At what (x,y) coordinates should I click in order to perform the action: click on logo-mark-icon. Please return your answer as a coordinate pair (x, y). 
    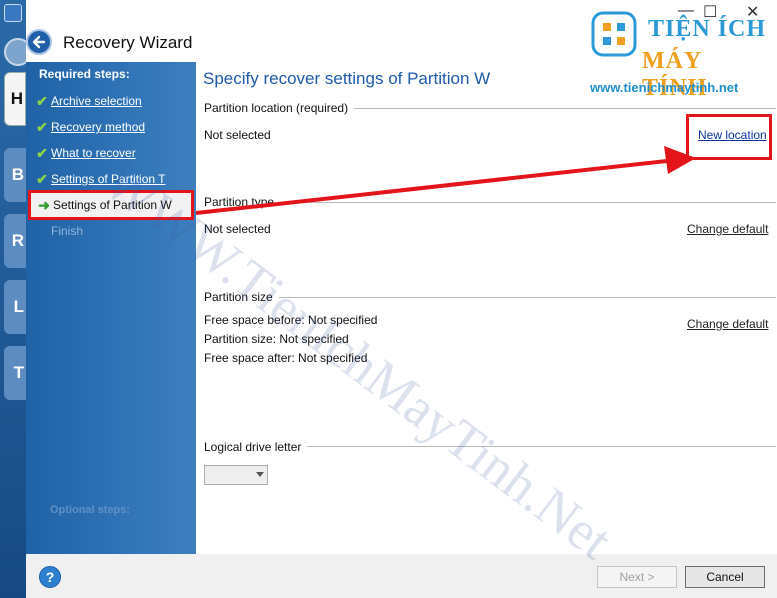
    Looking at the image, I should click on (614, 34).